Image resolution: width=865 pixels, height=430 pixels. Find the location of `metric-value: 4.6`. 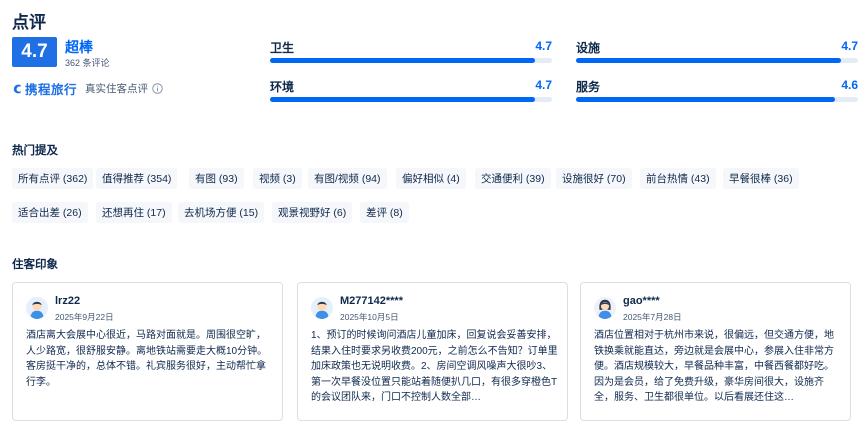

metric-value: 4.6 is located at coordinates (849, 85).